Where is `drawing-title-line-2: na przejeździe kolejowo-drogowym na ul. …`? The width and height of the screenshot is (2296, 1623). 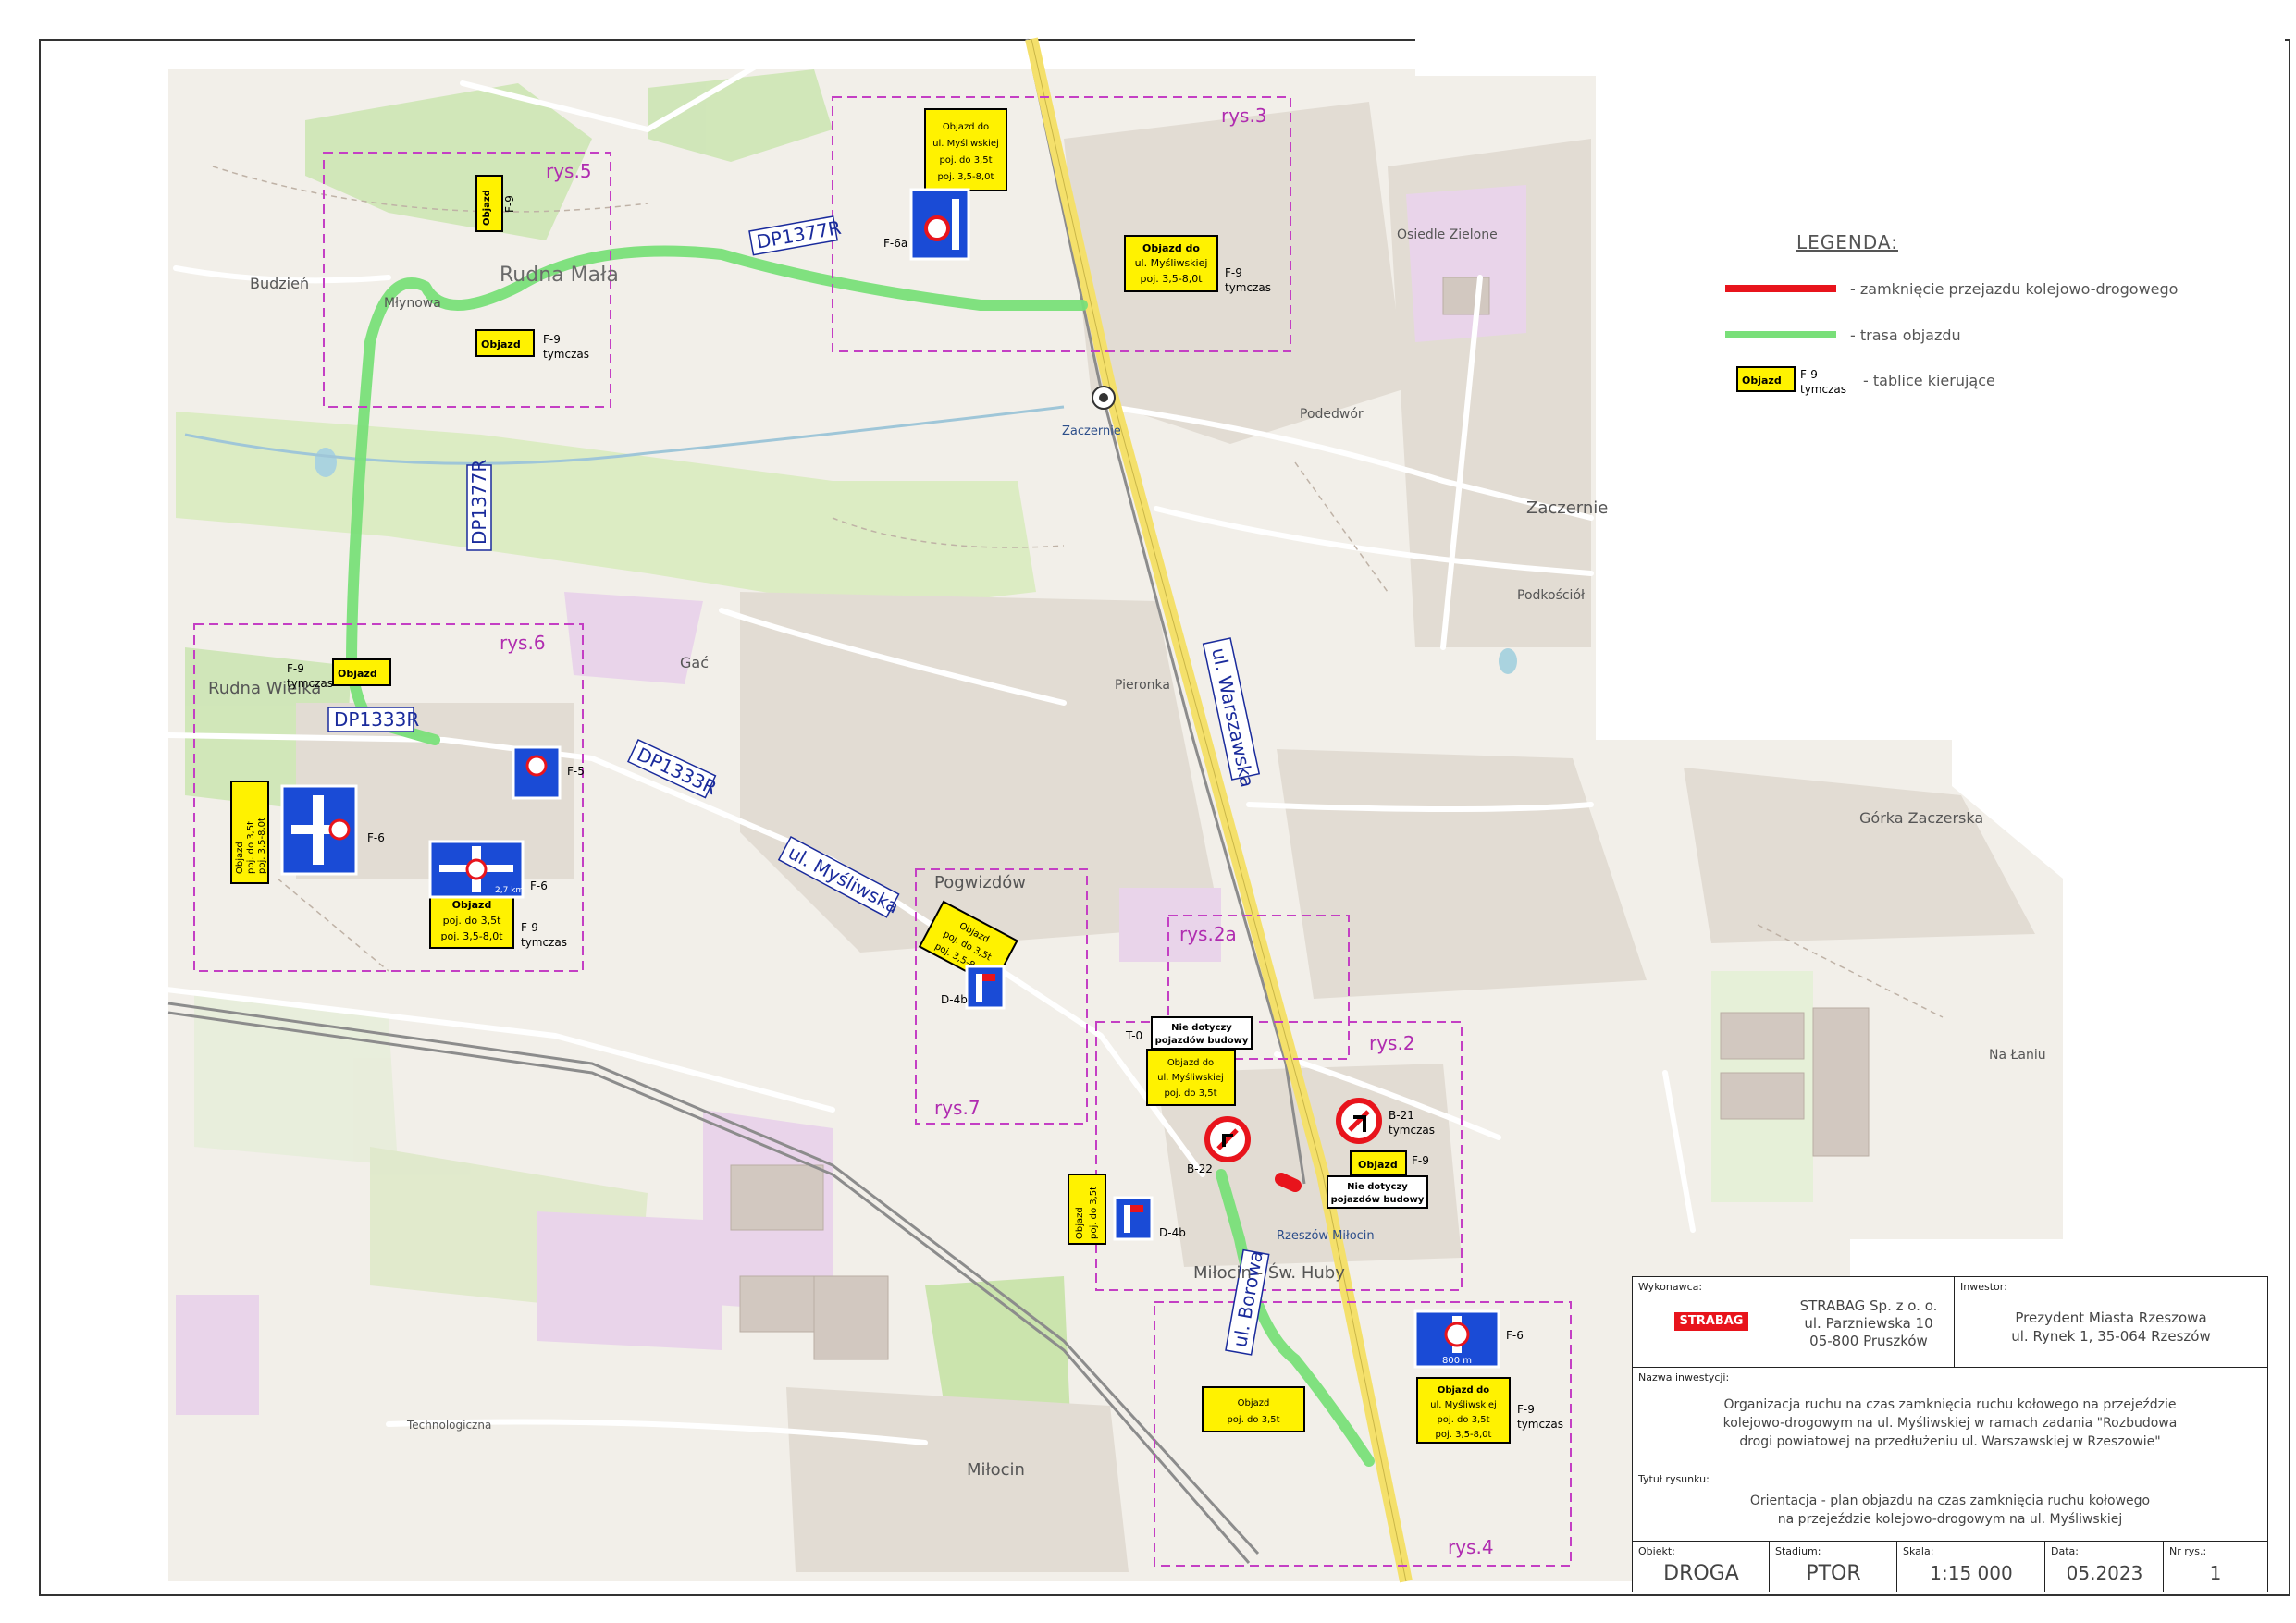
drawing-title-line-2: na przejeździe kolejowo-drogowym na ul. … is located at coordinates (1950, 1519).